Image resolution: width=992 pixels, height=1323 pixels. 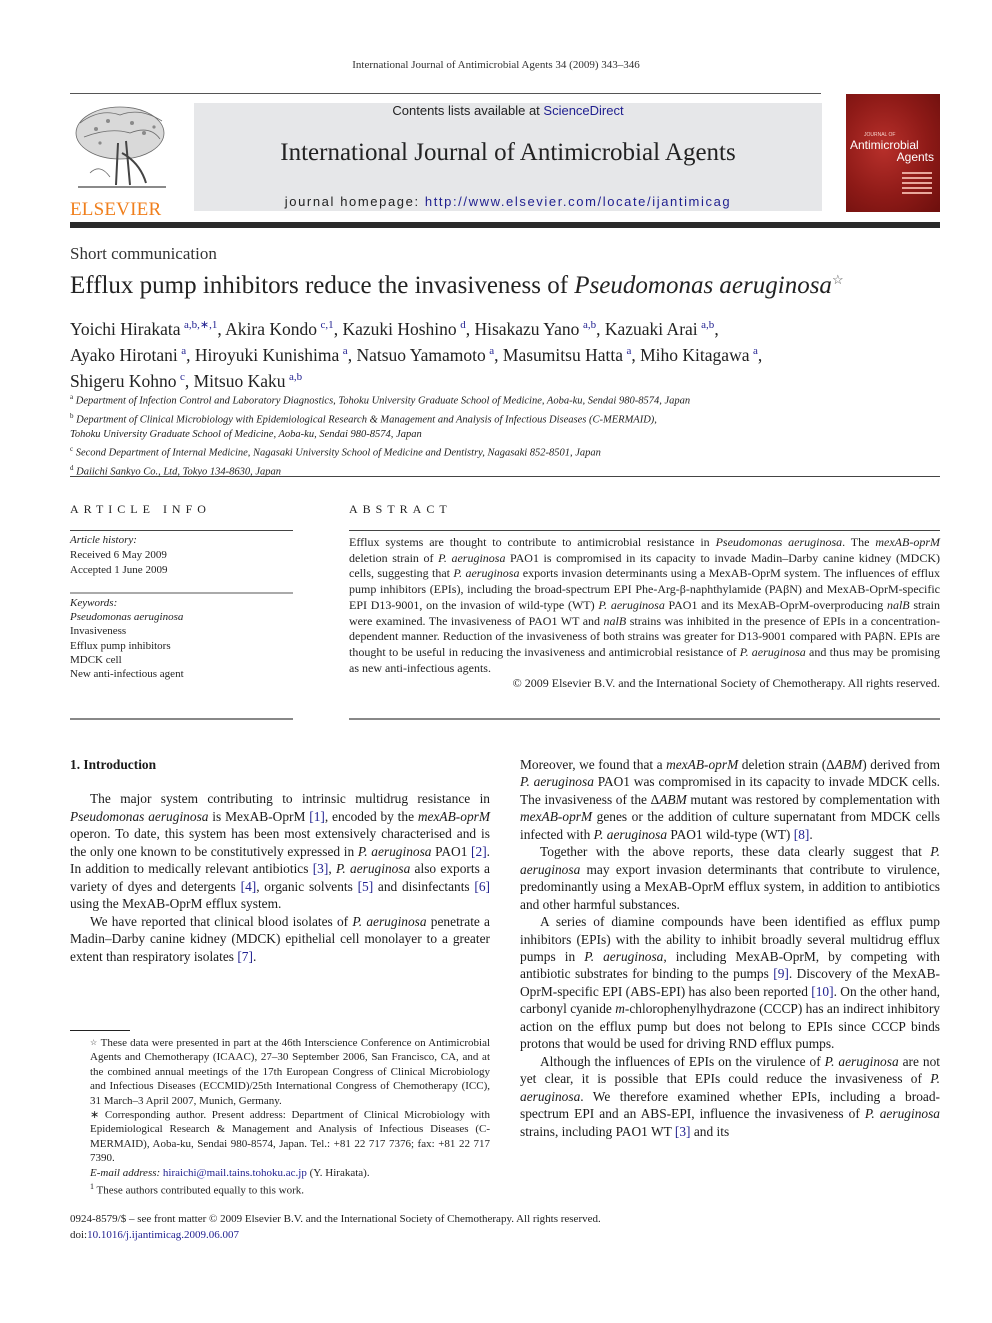 I want to click on citation-link: [6], so click(x=482, y=886).